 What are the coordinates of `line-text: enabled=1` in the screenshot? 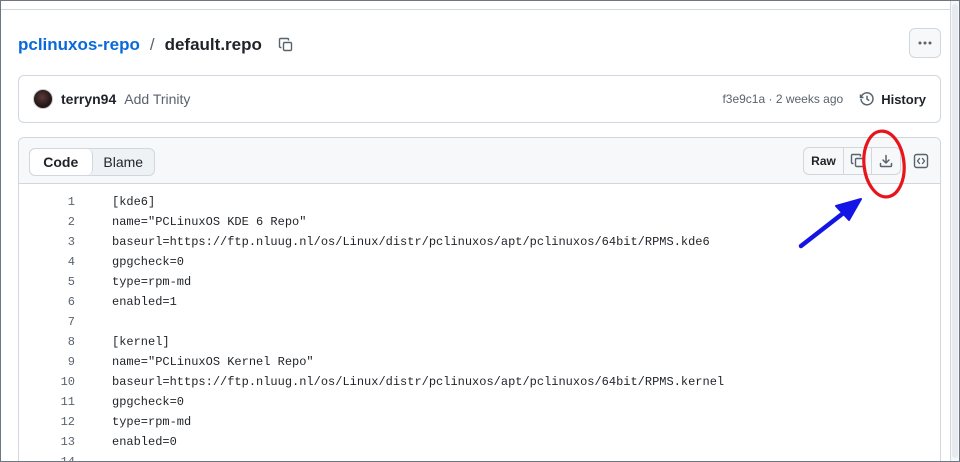 It's located at (144, 302).